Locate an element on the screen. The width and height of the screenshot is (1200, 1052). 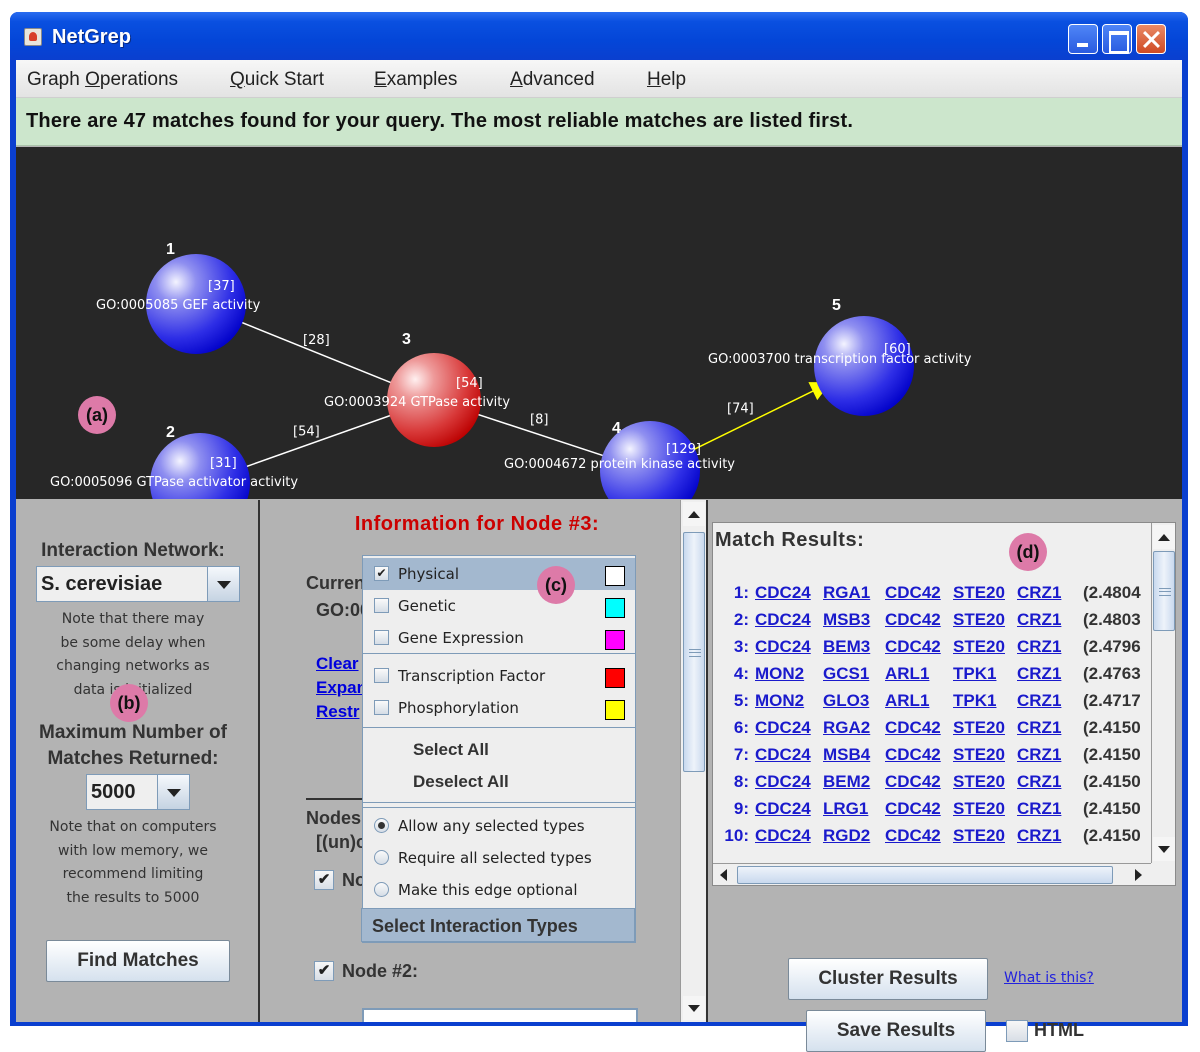
find-matches-button: Find Matches is located at coordinates (138, 961).